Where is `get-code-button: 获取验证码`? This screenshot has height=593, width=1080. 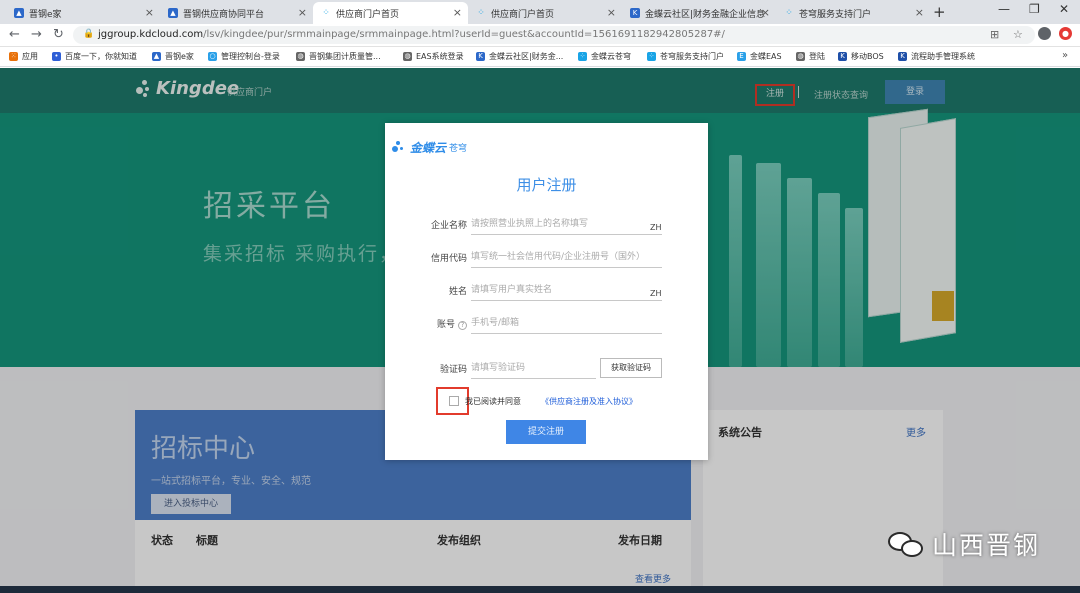 get-code-button: 获取验证码 is located at coordinates (631, 368).